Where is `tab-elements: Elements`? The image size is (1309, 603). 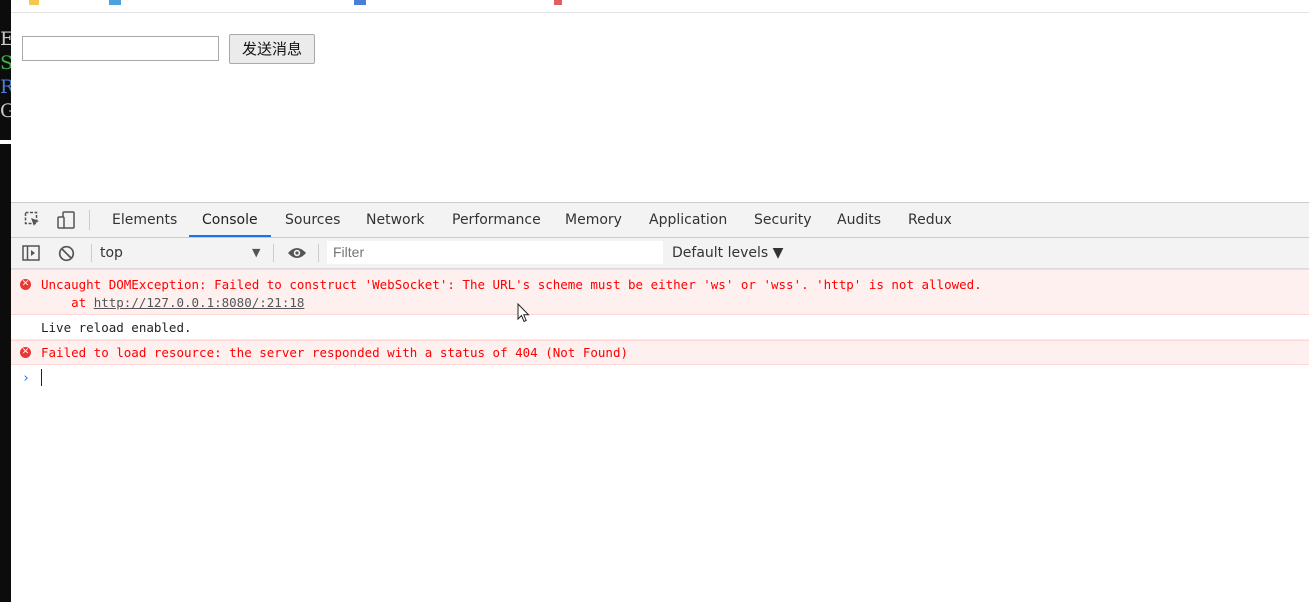 tab-elements: Elements is located at coordinates (144, 220).